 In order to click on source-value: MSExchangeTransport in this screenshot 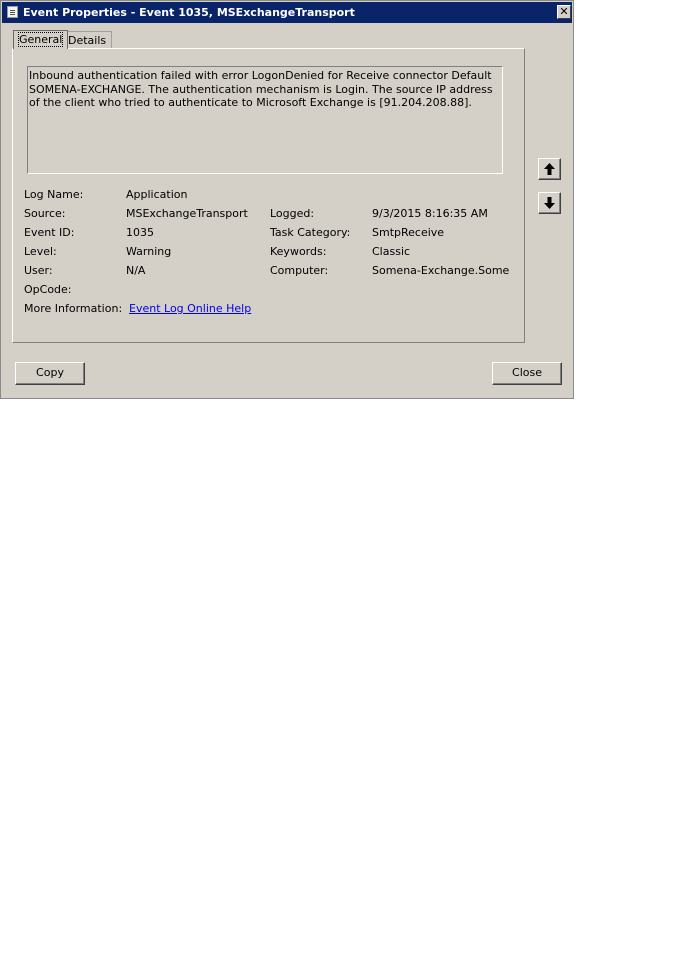, I will do `click(187, 213)`.